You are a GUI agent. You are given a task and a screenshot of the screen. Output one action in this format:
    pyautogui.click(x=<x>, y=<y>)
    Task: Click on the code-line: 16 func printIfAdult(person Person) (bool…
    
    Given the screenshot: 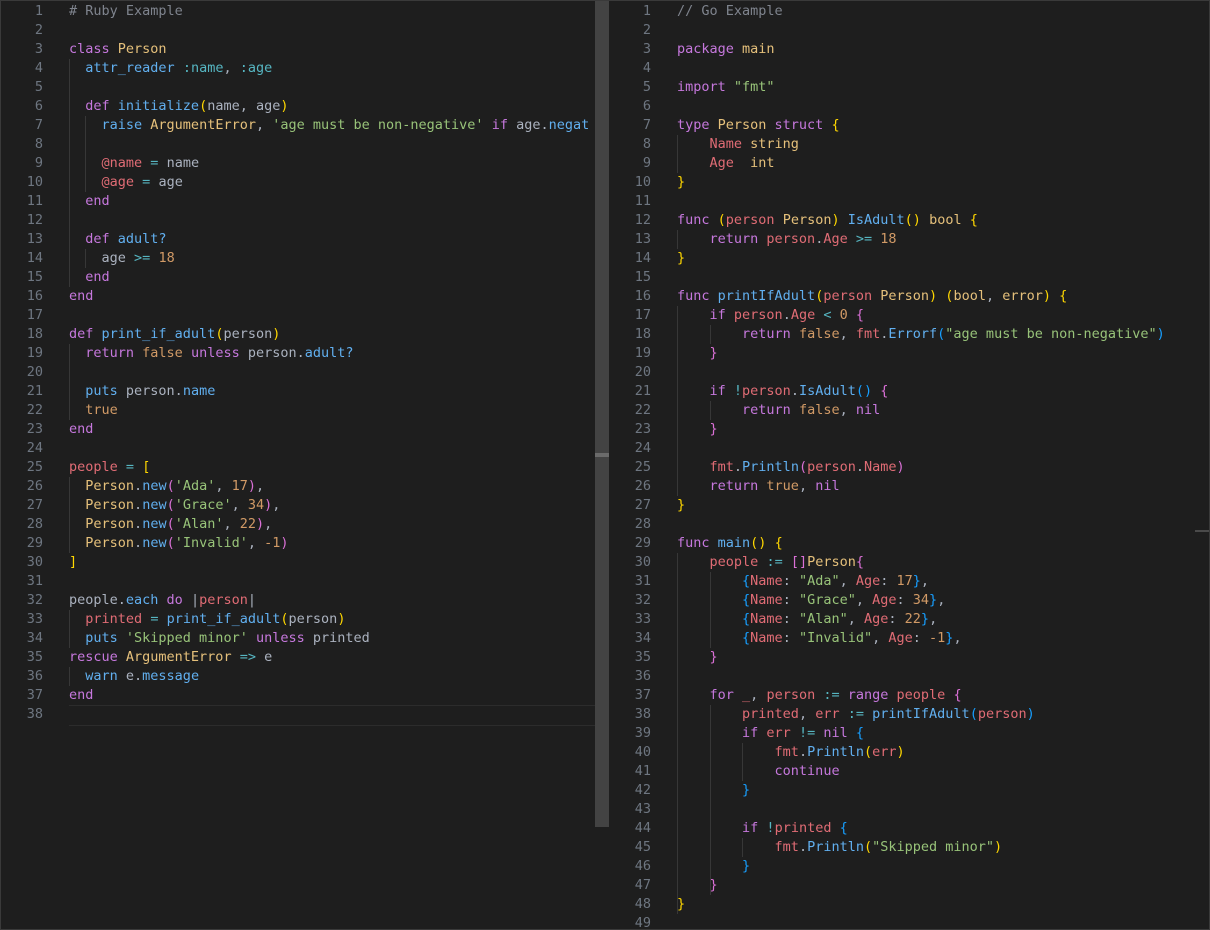 What is the action you would take?
    pyautogui.click(x=909, y=296)
    